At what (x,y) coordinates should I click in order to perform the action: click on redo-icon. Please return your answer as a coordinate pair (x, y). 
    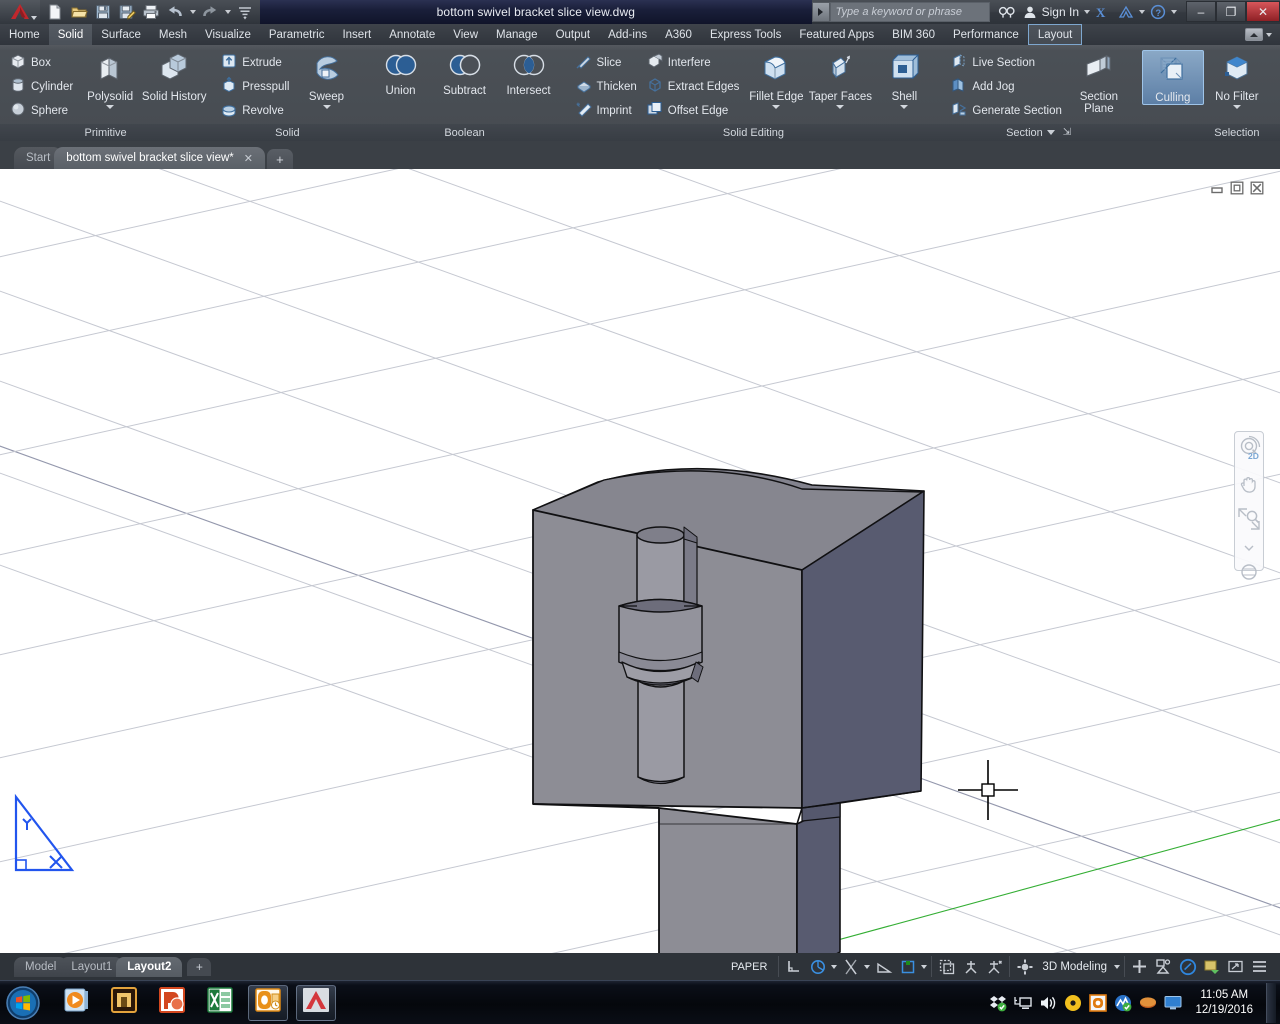
    Looking at the image, I should click on (210, 12).